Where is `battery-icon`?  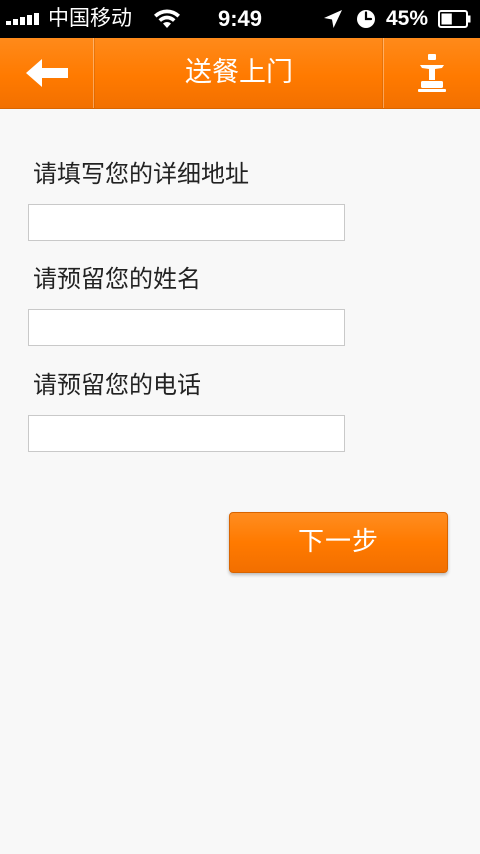 battery-icon is located at coordinates (454, 19).